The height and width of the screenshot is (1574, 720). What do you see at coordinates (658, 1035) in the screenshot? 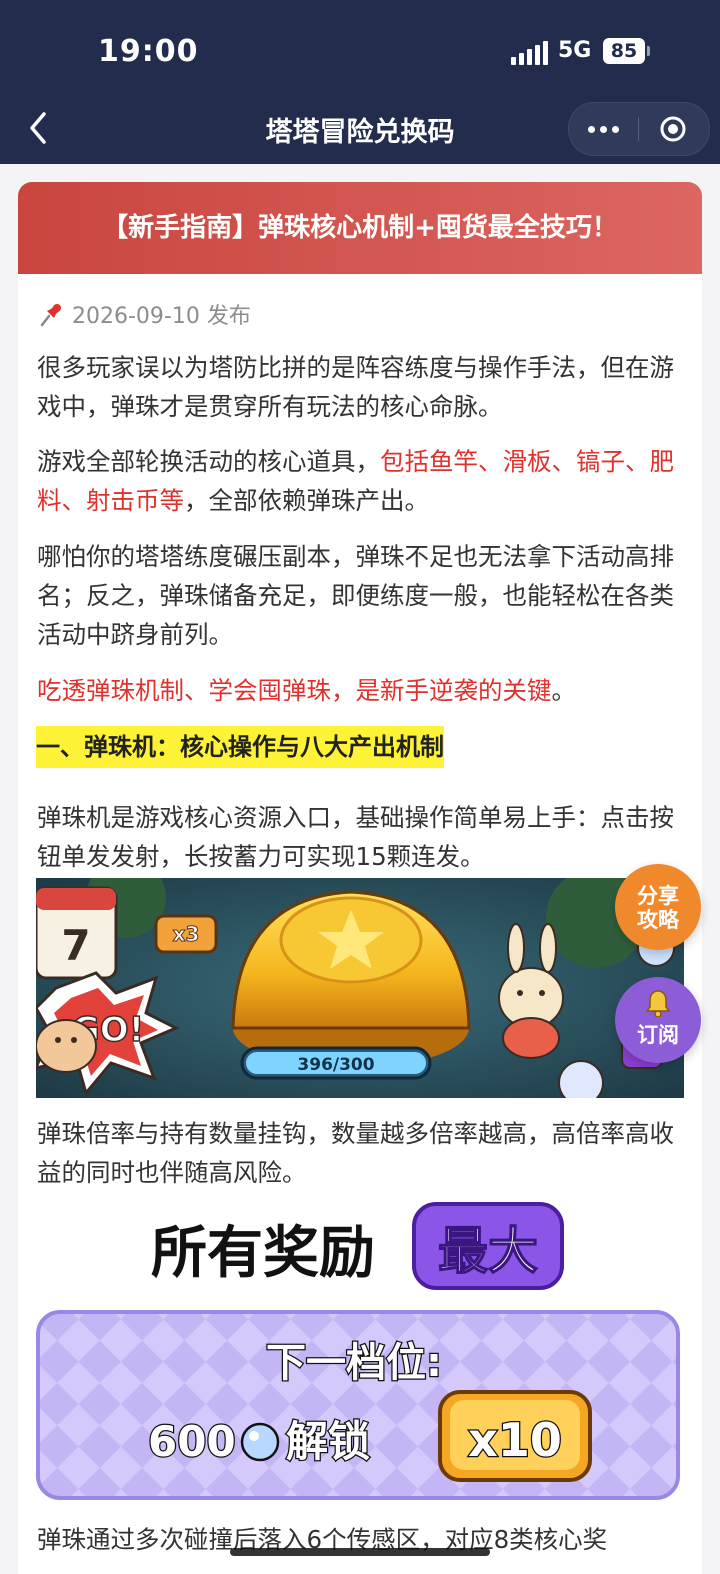
I see `subscribe-label: 订阅` at bounding box center [658, 1035].